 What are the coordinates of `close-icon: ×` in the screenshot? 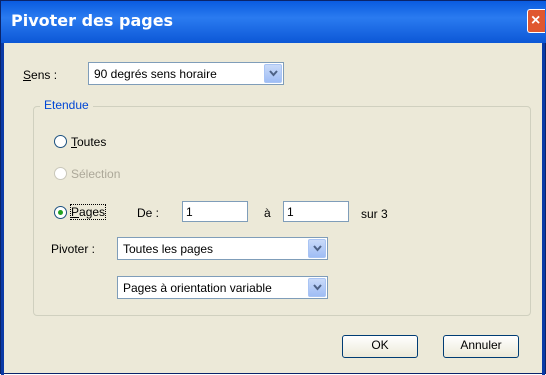 It's located at (536, 20).